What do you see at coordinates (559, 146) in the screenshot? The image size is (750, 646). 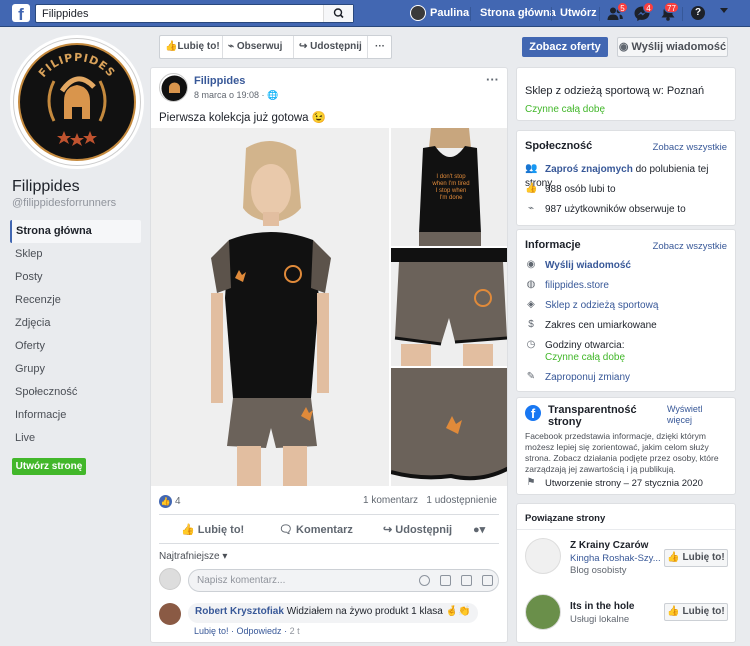 I see `community-title: Społeczność` at bounding box center [559, 146].